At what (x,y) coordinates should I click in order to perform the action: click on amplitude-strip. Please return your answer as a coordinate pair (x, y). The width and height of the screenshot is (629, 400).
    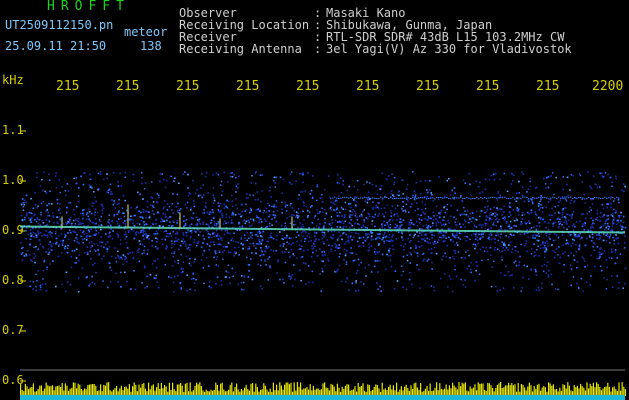
    Looking at the image, I should click on (323, 391).